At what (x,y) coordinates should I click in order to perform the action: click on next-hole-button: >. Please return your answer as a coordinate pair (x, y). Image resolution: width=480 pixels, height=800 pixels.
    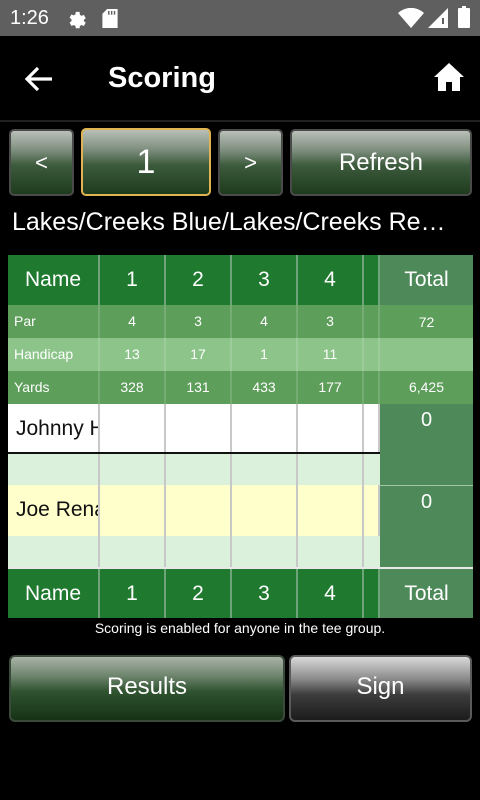
    Looking at the image, I should click on (250, 162).